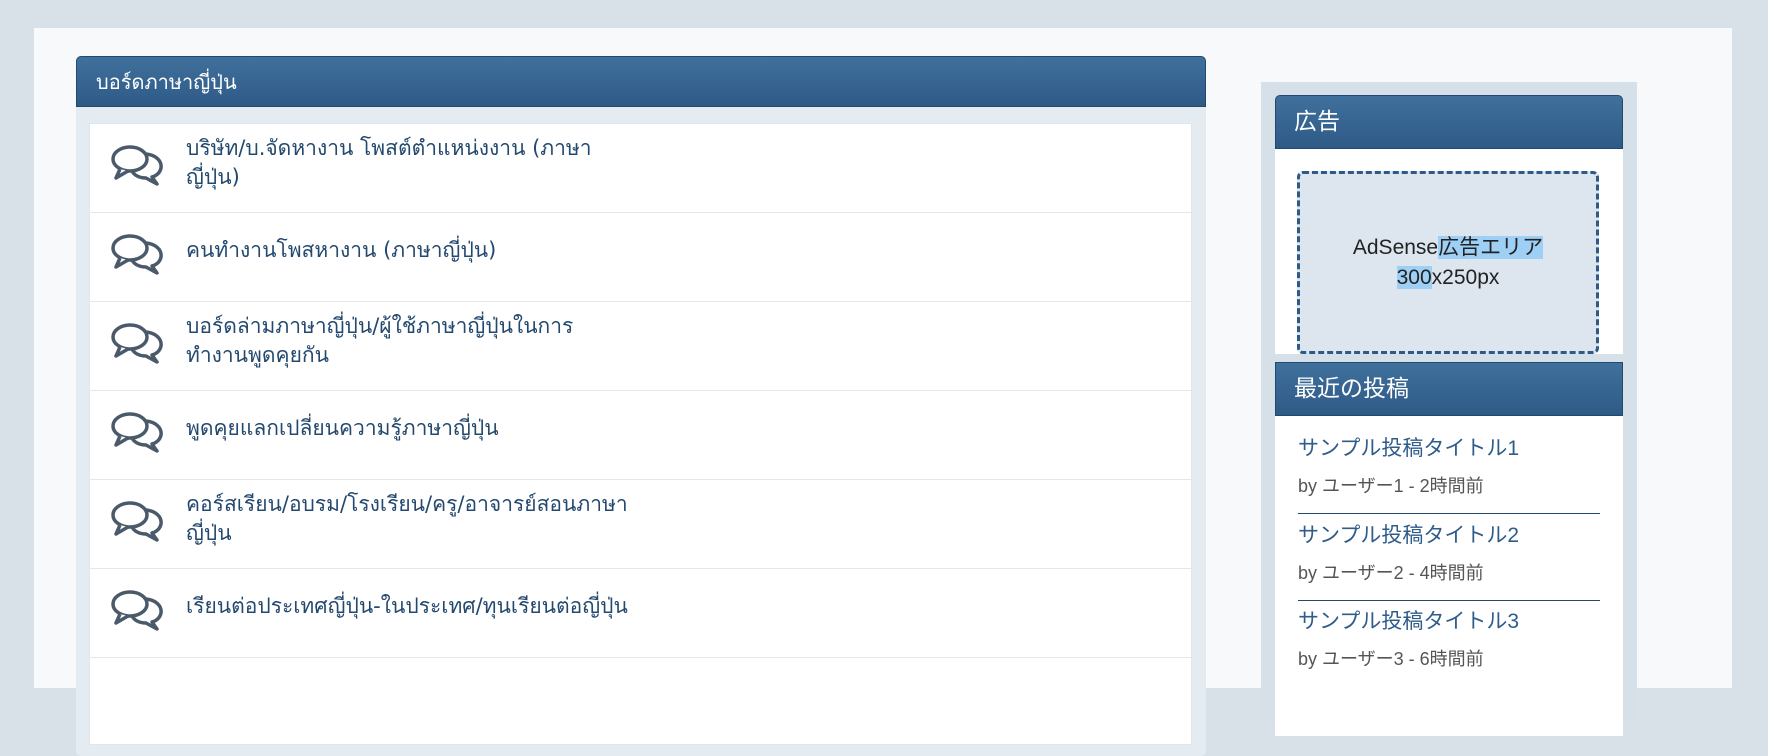  I want to click on ad-placeholder: AdSense広告エリア 300x250px, so click(1448, 262).